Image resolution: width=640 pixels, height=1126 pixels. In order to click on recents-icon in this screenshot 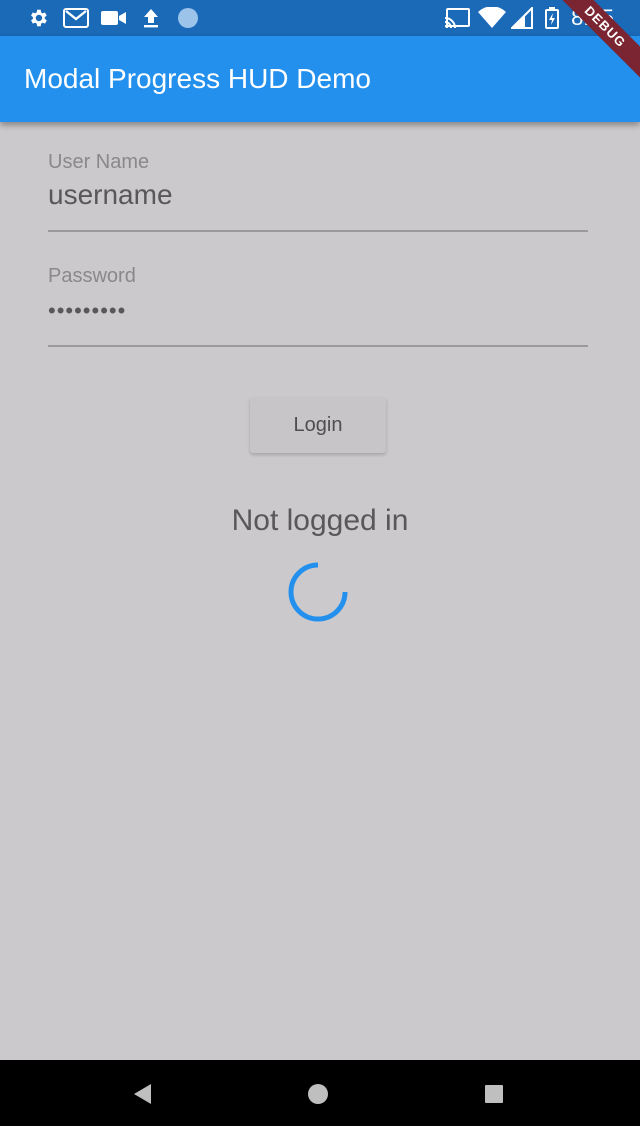, I will do `click(494, 1094)`.